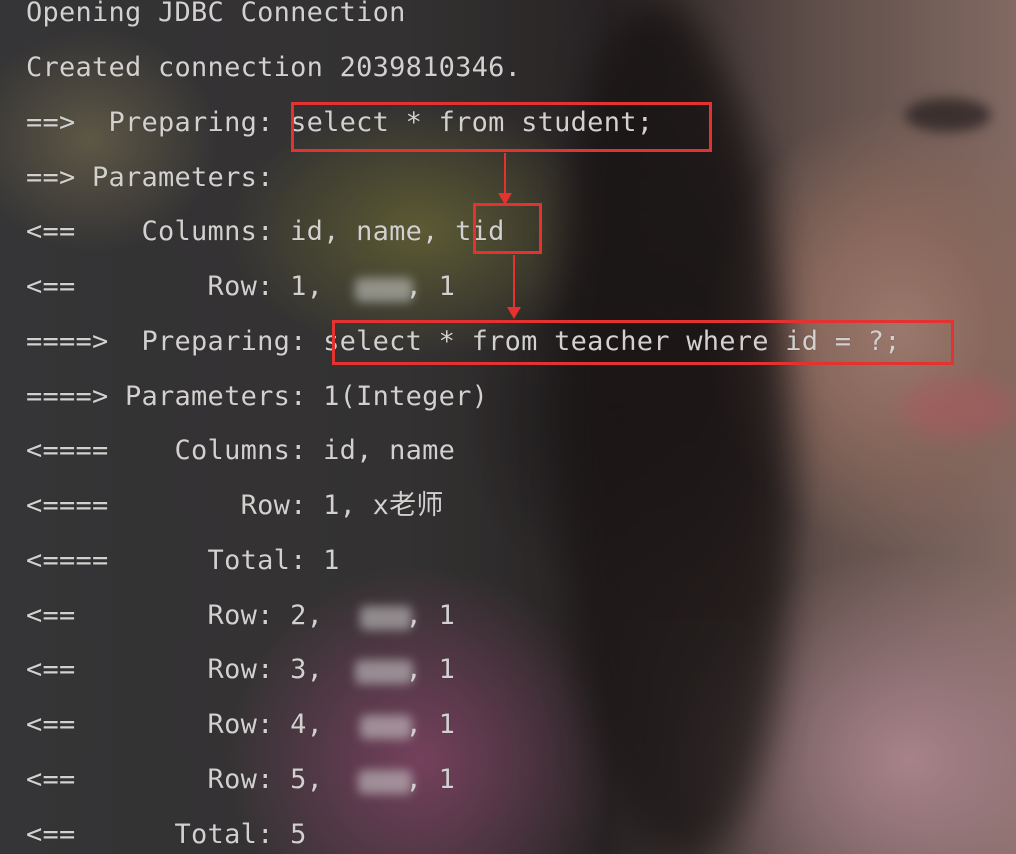 The height and width of the screenshot is (854, 1016). I want to click on log-line-columns-teacher: <==== Columns: id, name, so click(241, 450).